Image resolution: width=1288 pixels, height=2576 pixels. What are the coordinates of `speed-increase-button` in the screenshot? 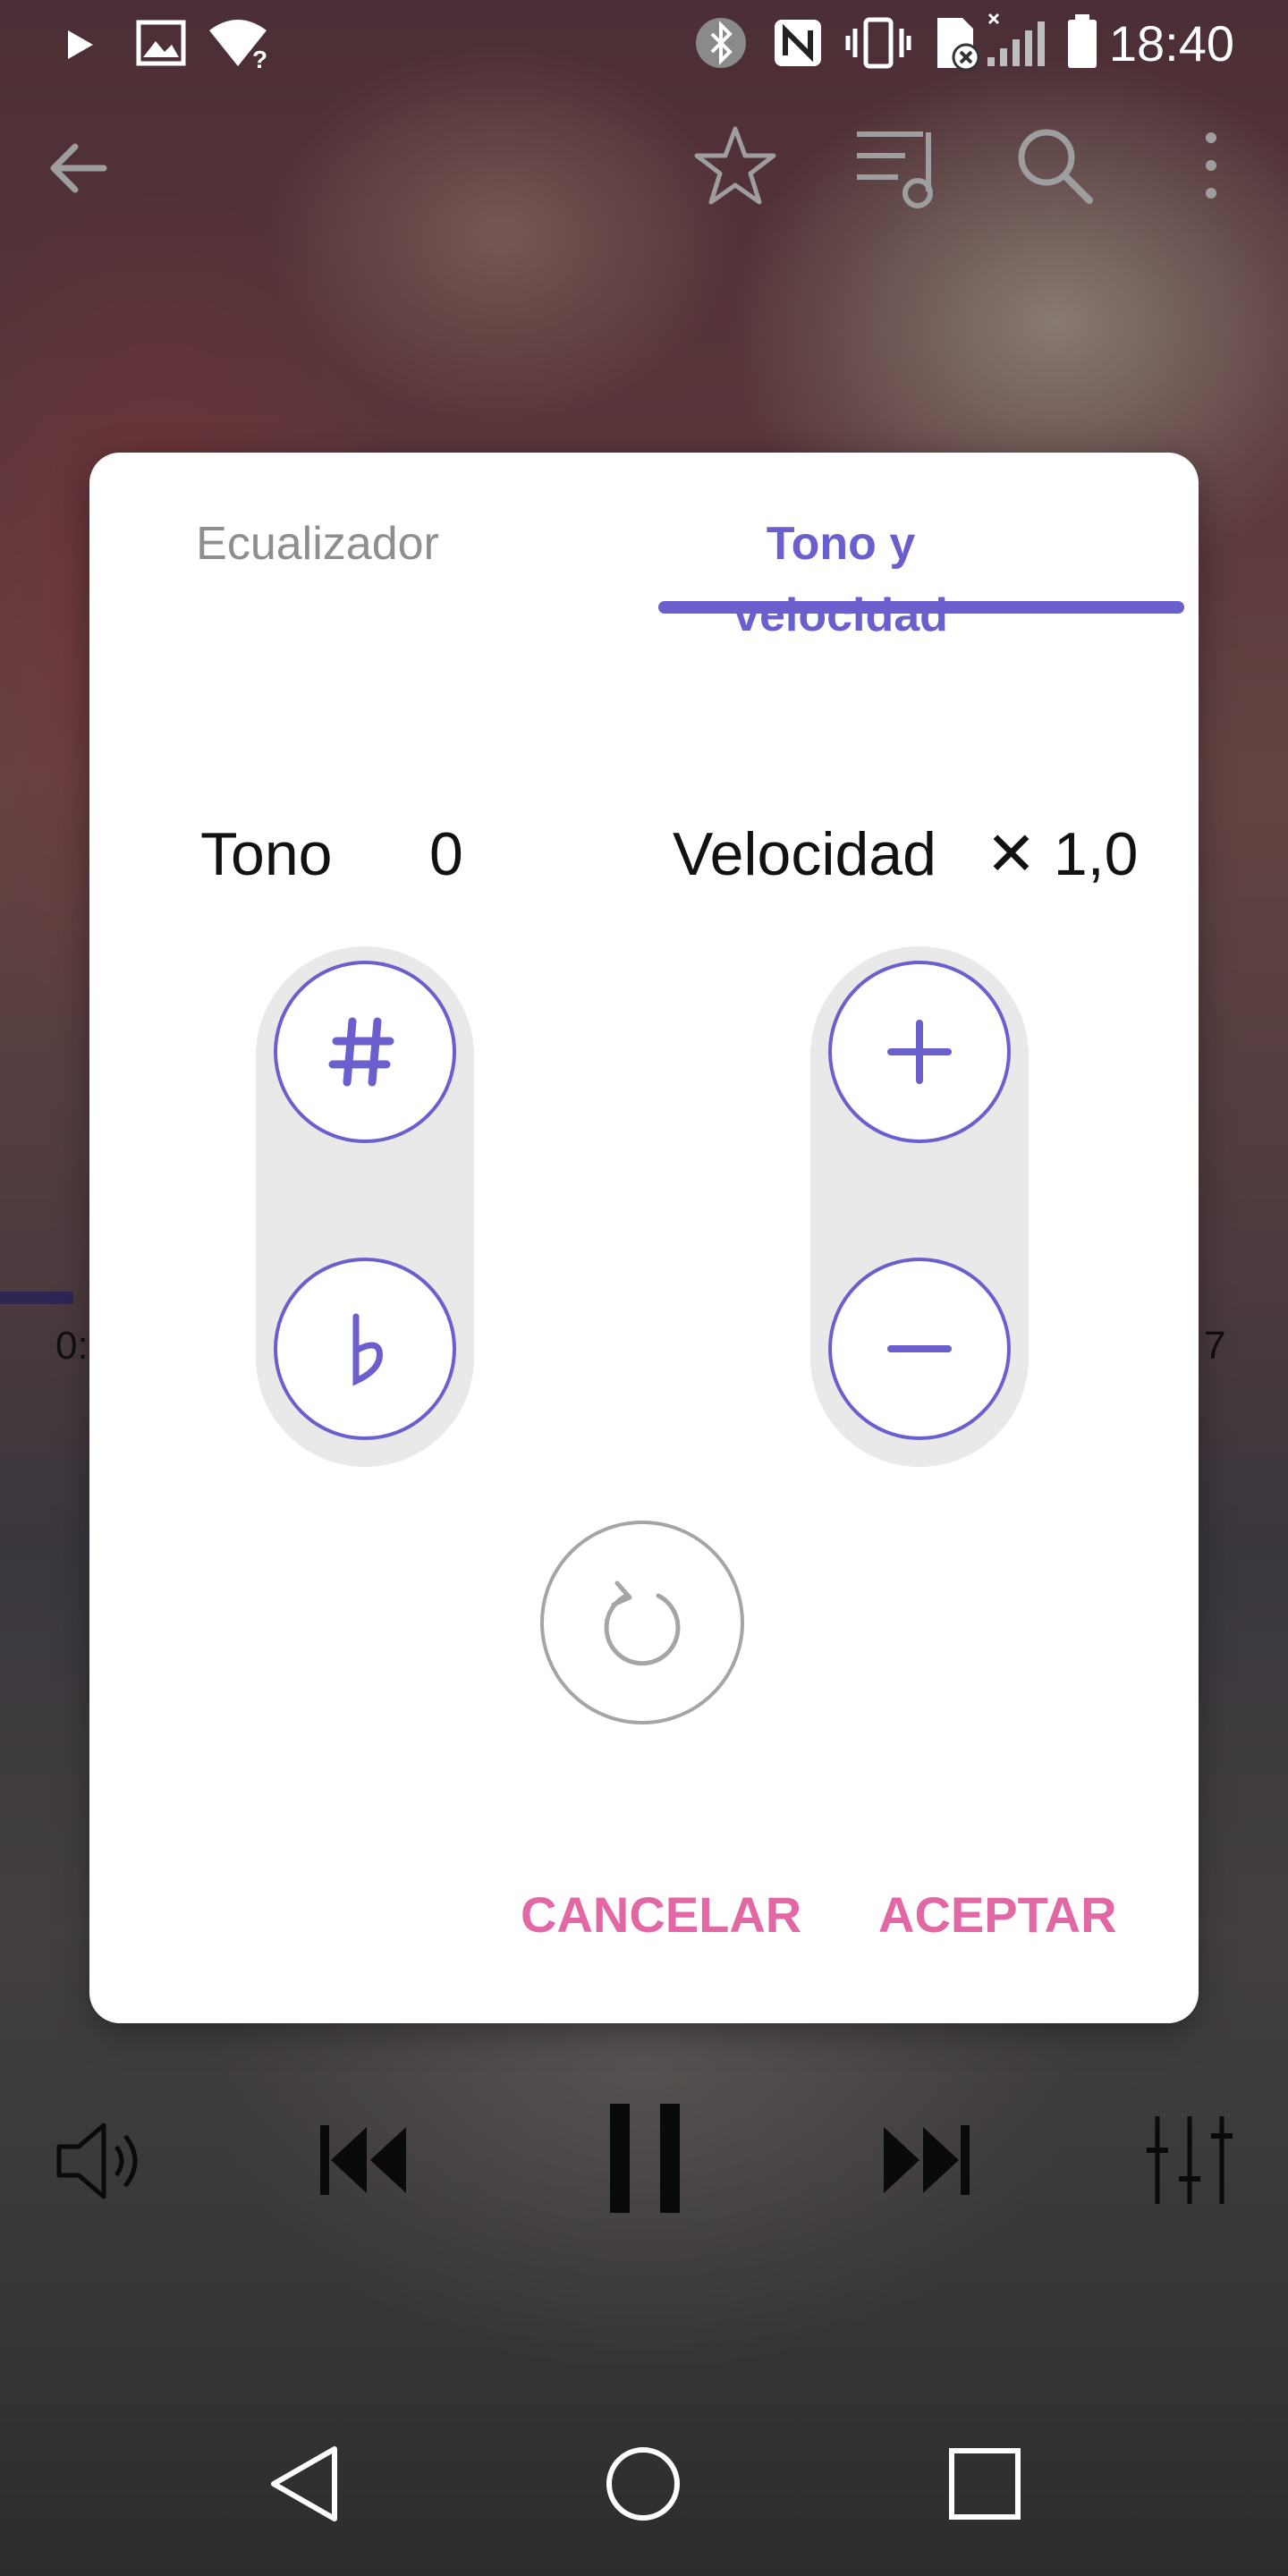 It's located at (919, 1052).